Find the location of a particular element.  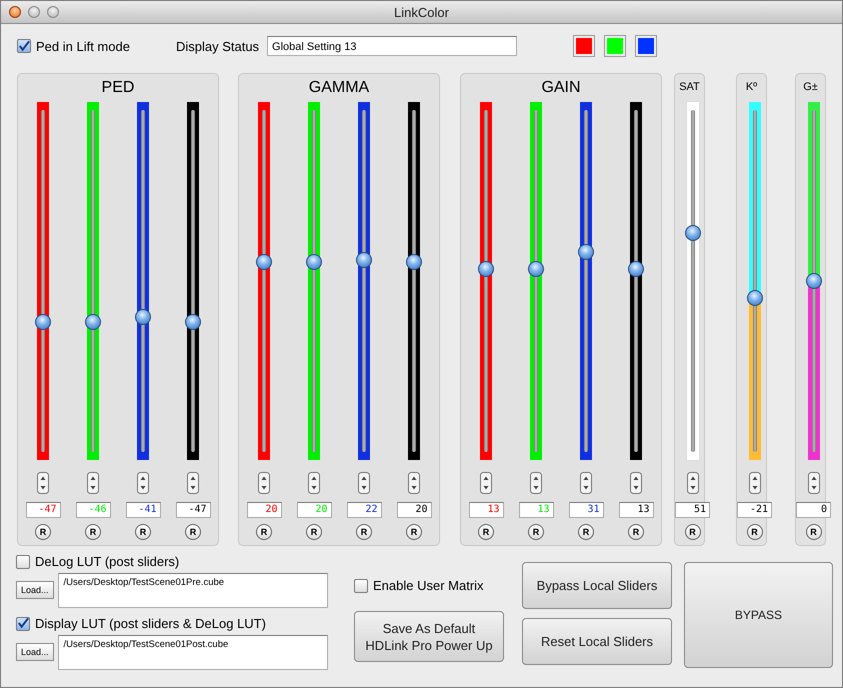

checkbox-label: DeLog LUT (post sliders) is located at coordinates (107, 561).